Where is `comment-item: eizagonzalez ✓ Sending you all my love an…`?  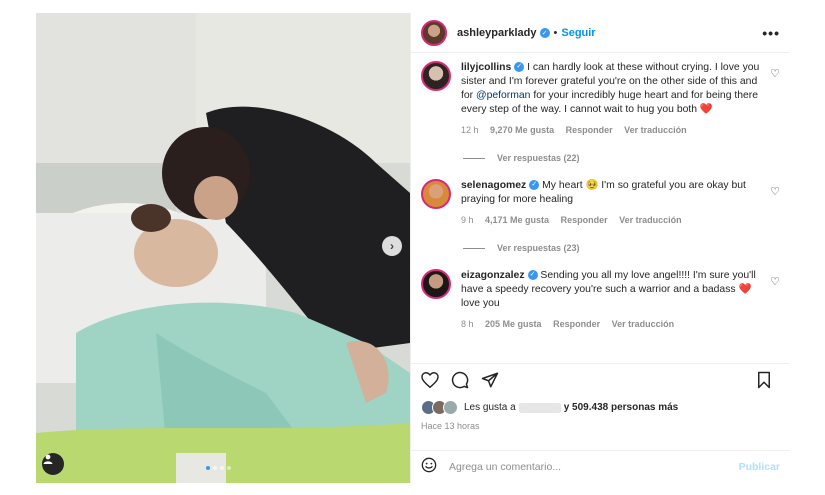 comment-item: eizagonzalez ✓ Sending you all my love an… is located at coordinates (600, 300).